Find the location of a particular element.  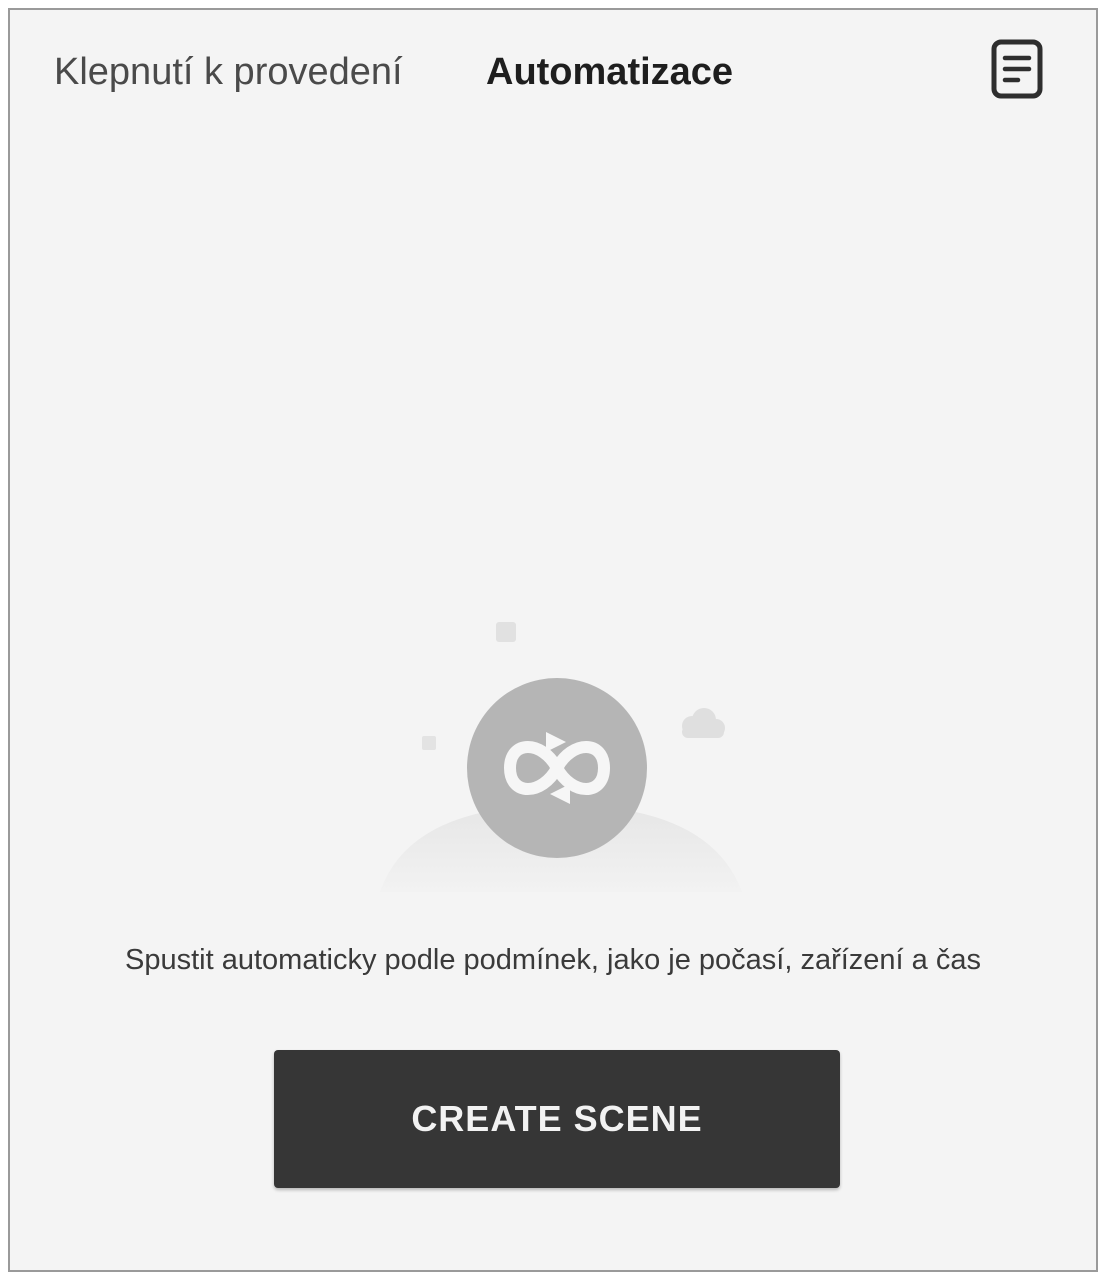

cloud-icon is located at coordinates (703, 723).